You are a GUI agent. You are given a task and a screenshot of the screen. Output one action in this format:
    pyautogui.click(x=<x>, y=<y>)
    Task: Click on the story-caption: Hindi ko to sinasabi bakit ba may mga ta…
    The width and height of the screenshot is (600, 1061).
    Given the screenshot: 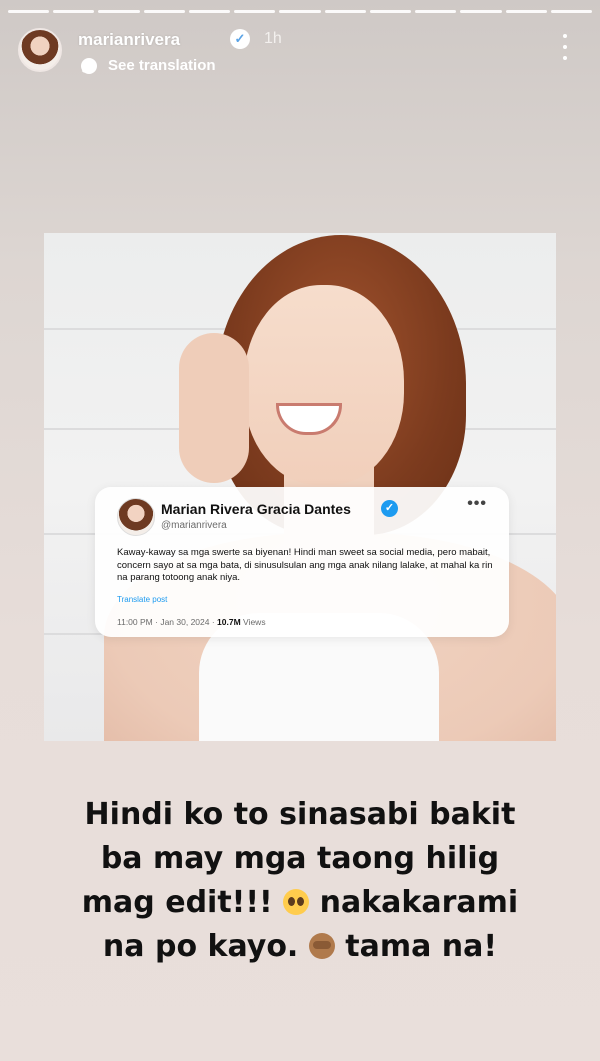 What is the action you would take?
    pyautogui.click(x=300, y=881)
    